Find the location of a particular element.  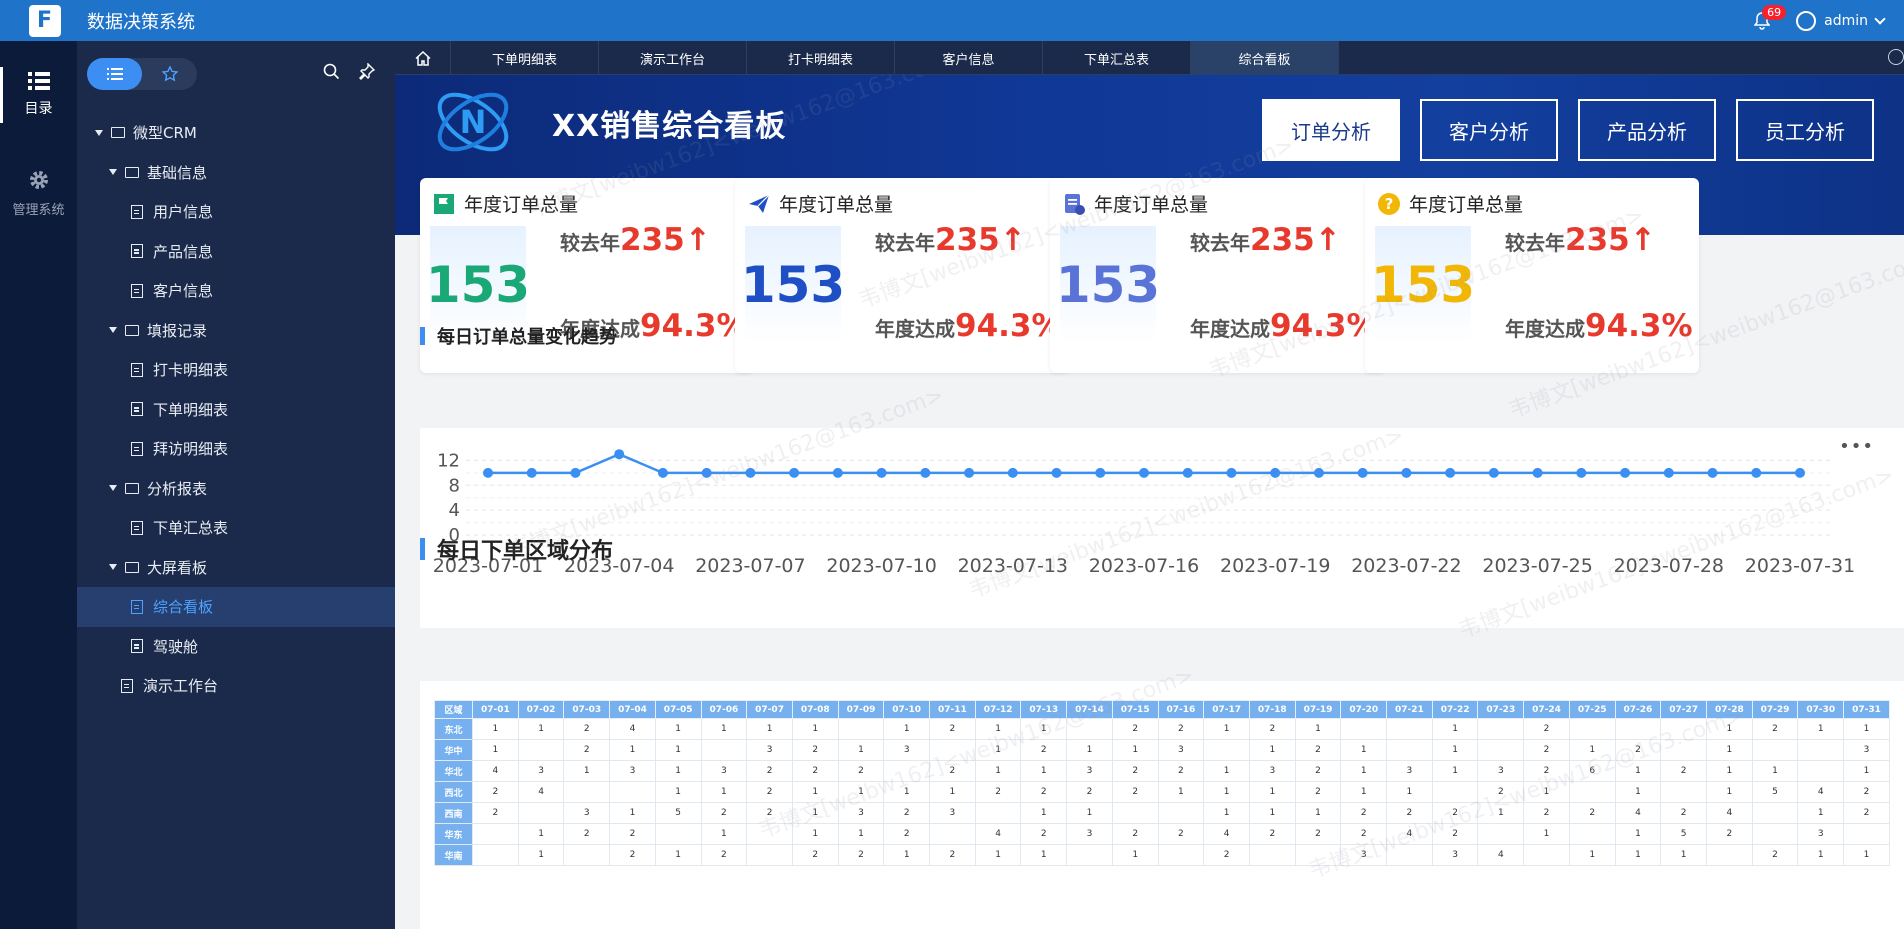

tree-item: 下单汇总表 is located at coordinates (236, 528).